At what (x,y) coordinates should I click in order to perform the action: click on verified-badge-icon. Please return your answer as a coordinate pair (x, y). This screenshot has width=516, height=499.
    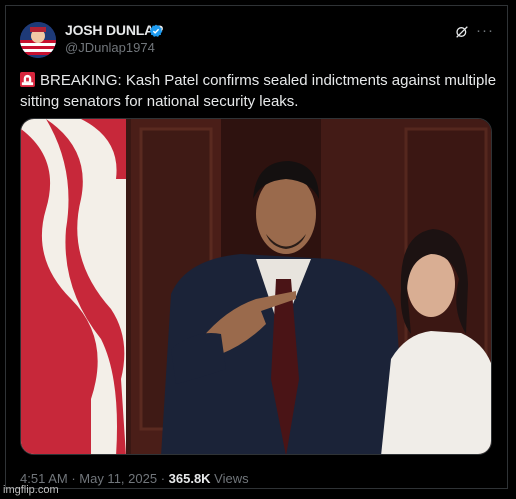
    Looking at the image, I should click on (156, 30).